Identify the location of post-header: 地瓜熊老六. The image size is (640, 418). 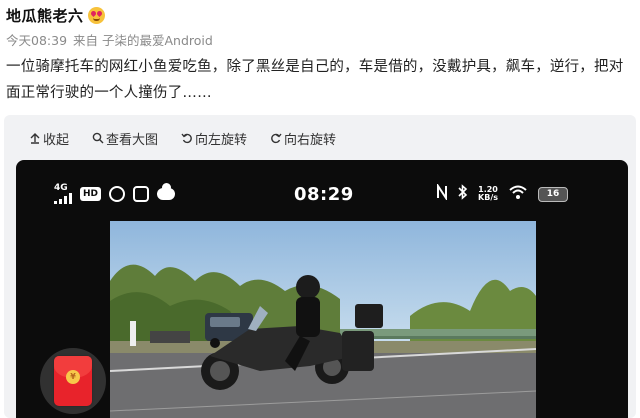
(55, 15).